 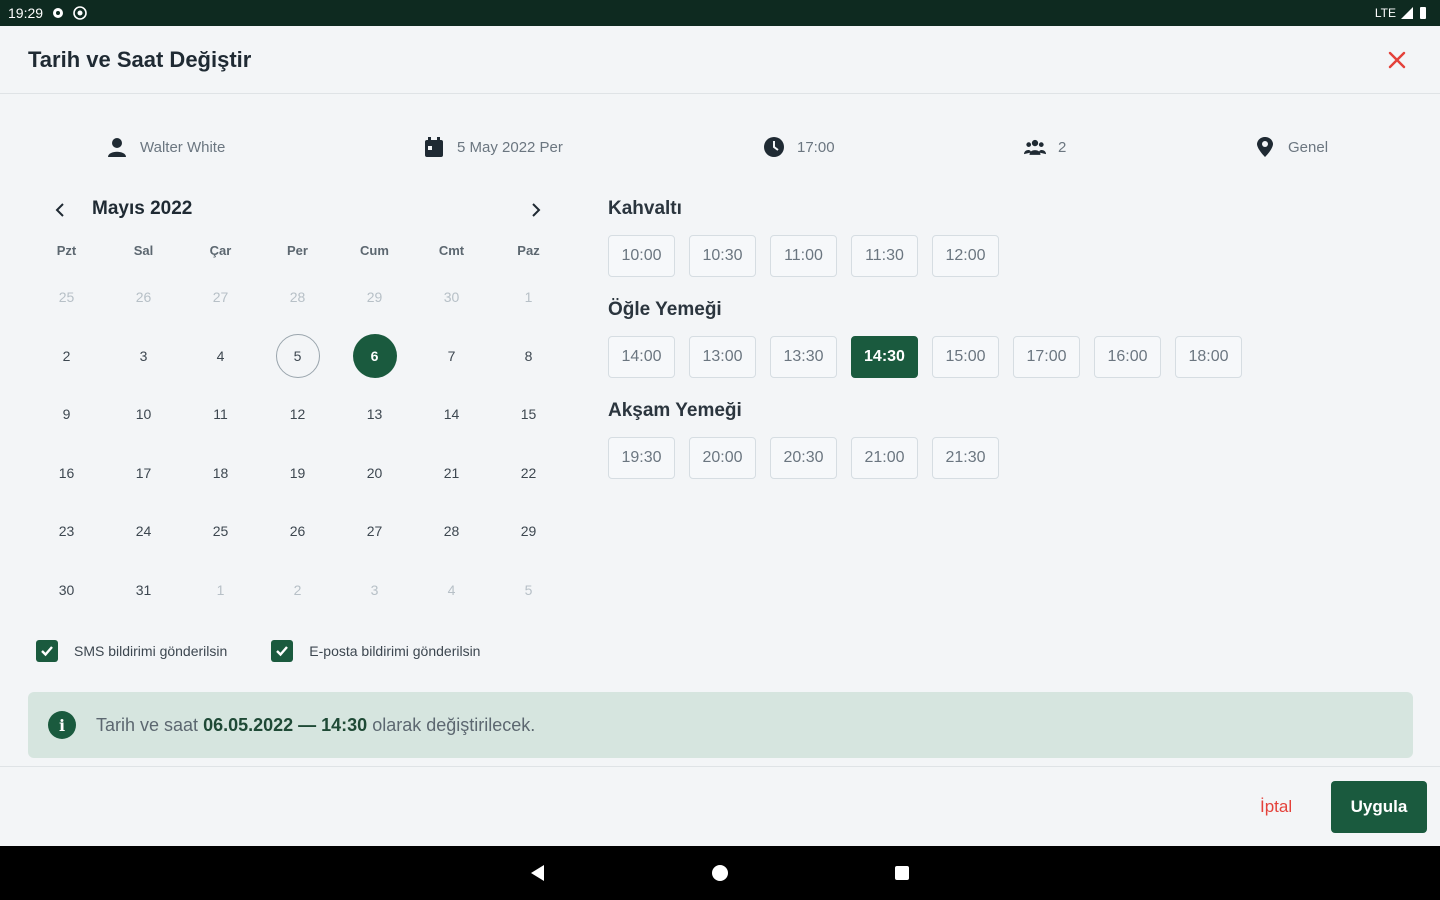 I want to click on time-slot: 21:30, so click(x=965, y=458).